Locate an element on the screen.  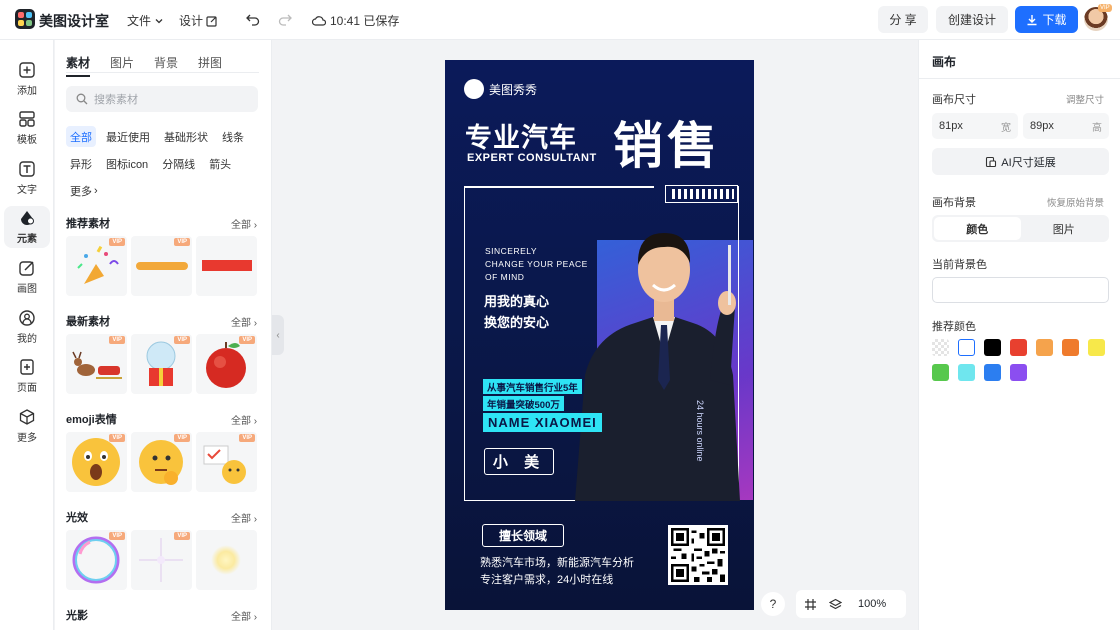
app-title: 美图设计室 is located at coordinates (74, 21).